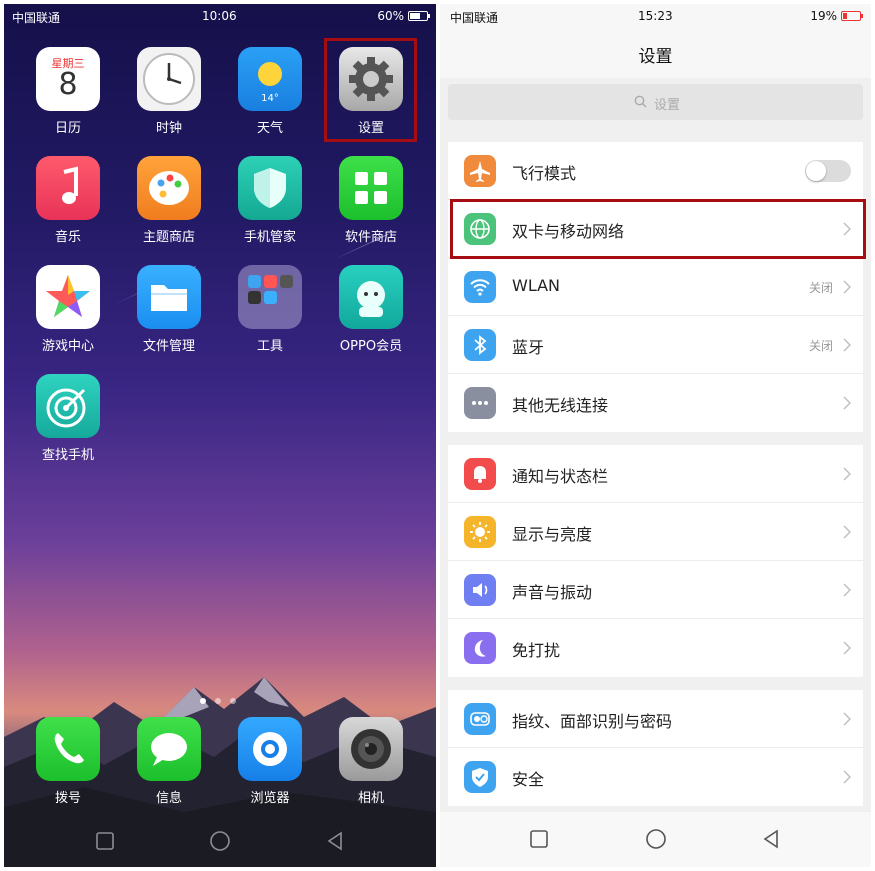 The image size is (875, 871). Describe the element at coordinates (68, 188) in the screenshot. I see `music-note-icon` at that location.